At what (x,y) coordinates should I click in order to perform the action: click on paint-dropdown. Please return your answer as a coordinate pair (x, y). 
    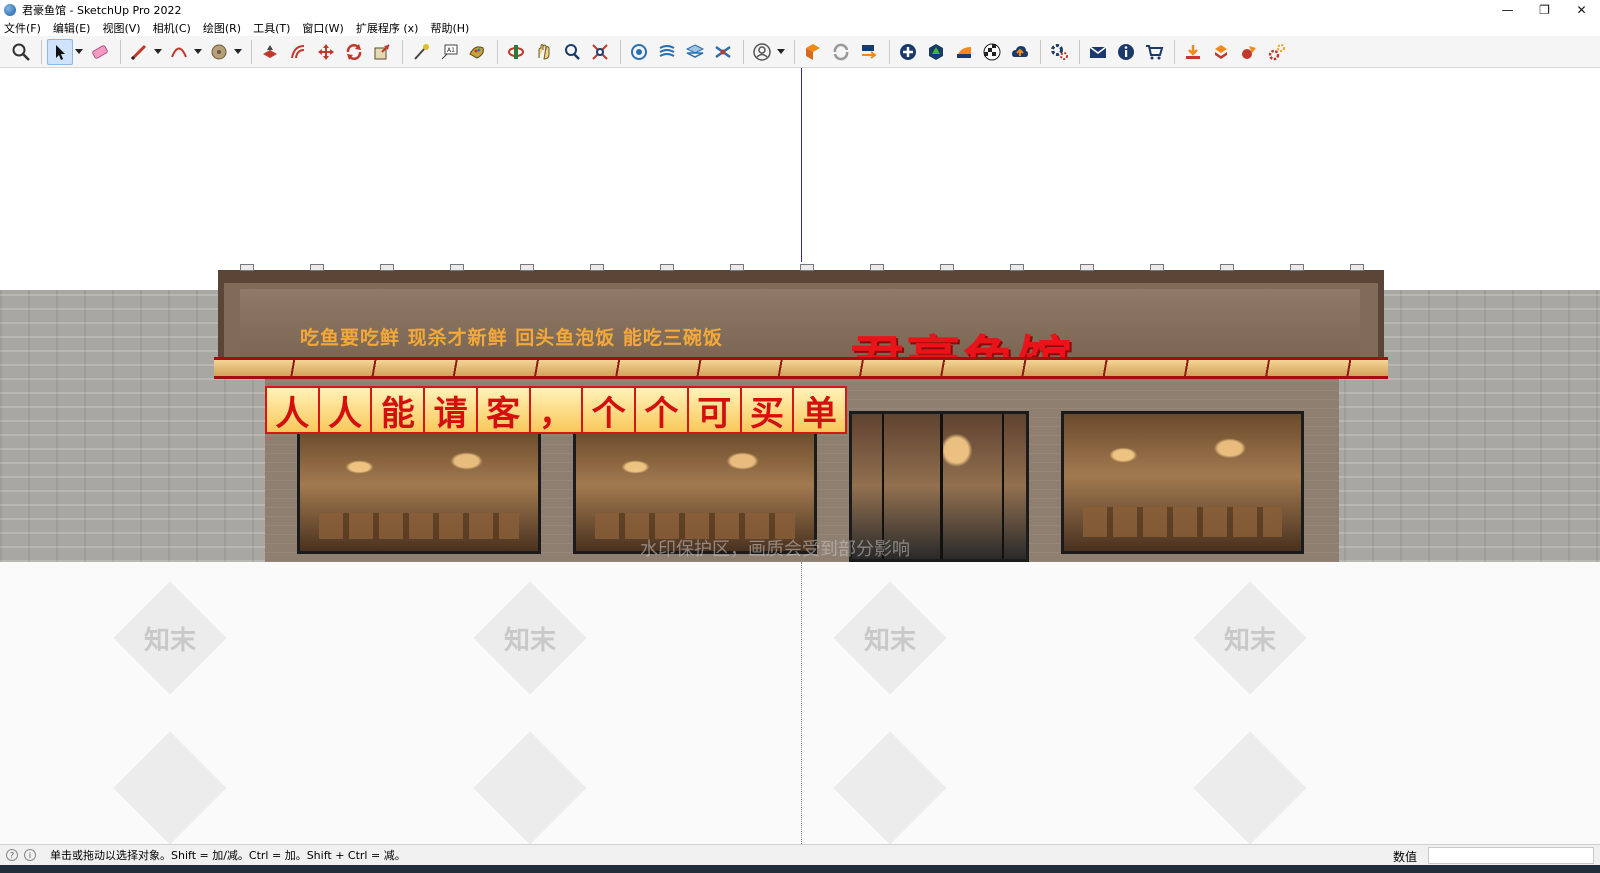
    Looking at the image, I should click on (238, 52).